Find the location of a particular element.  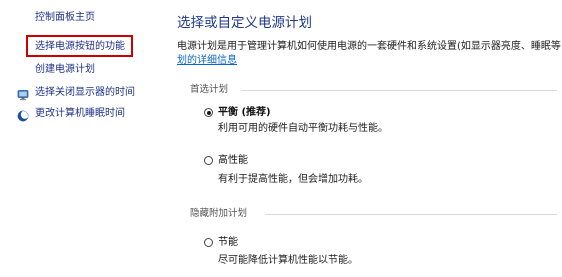

monitor-icon is located at coordinates (23, 93).